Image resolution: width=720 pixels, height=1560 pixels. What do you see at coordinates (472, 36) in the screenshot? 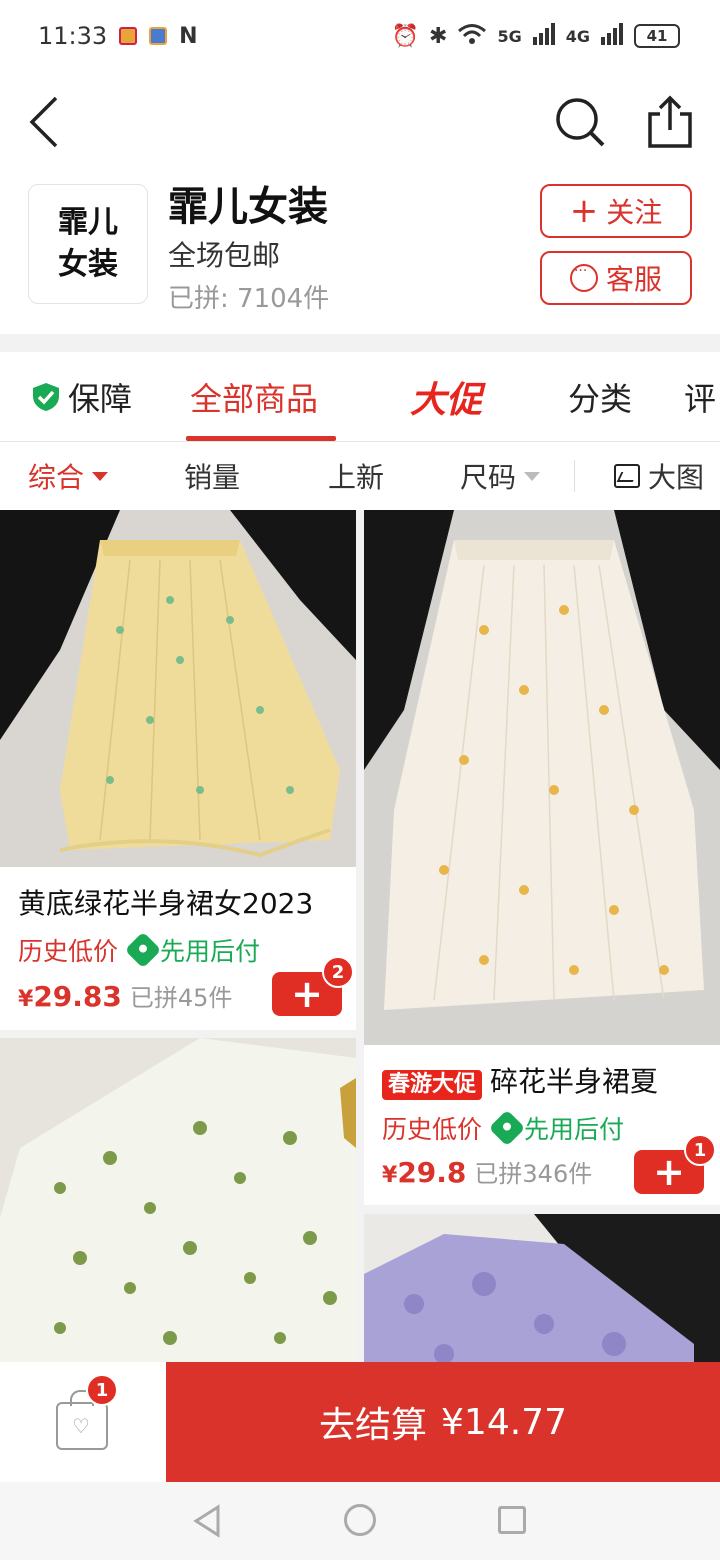
I see `wifi-icon` at bounding box center [472, 36].